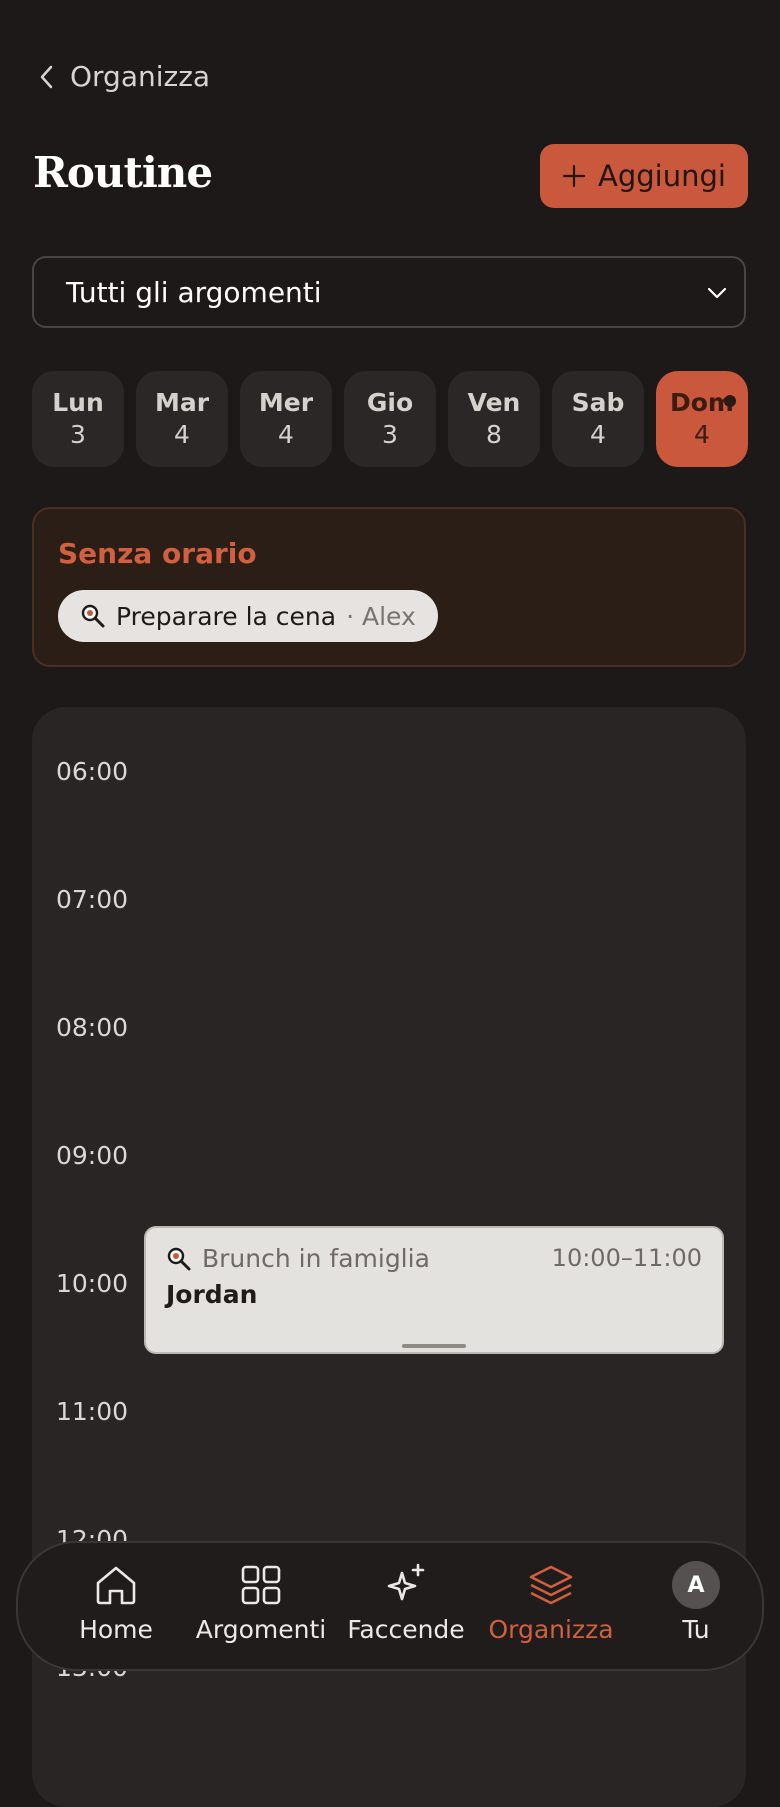 The height and width of the screenshot is (1807, 780). What do you see at coordinates (316, 1258) in the screenshot?
I see `event-title: Brunch in famiglia` at bounding box center [316, 1258].